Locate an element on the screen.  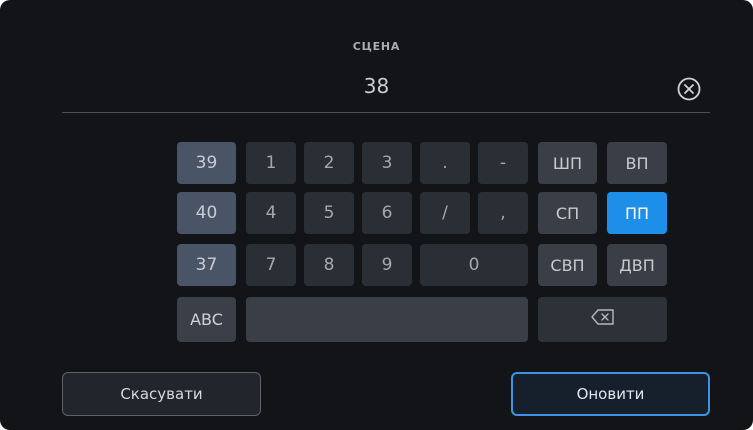
key-suffix-shp: ШП is located at coordinates (567, 163).